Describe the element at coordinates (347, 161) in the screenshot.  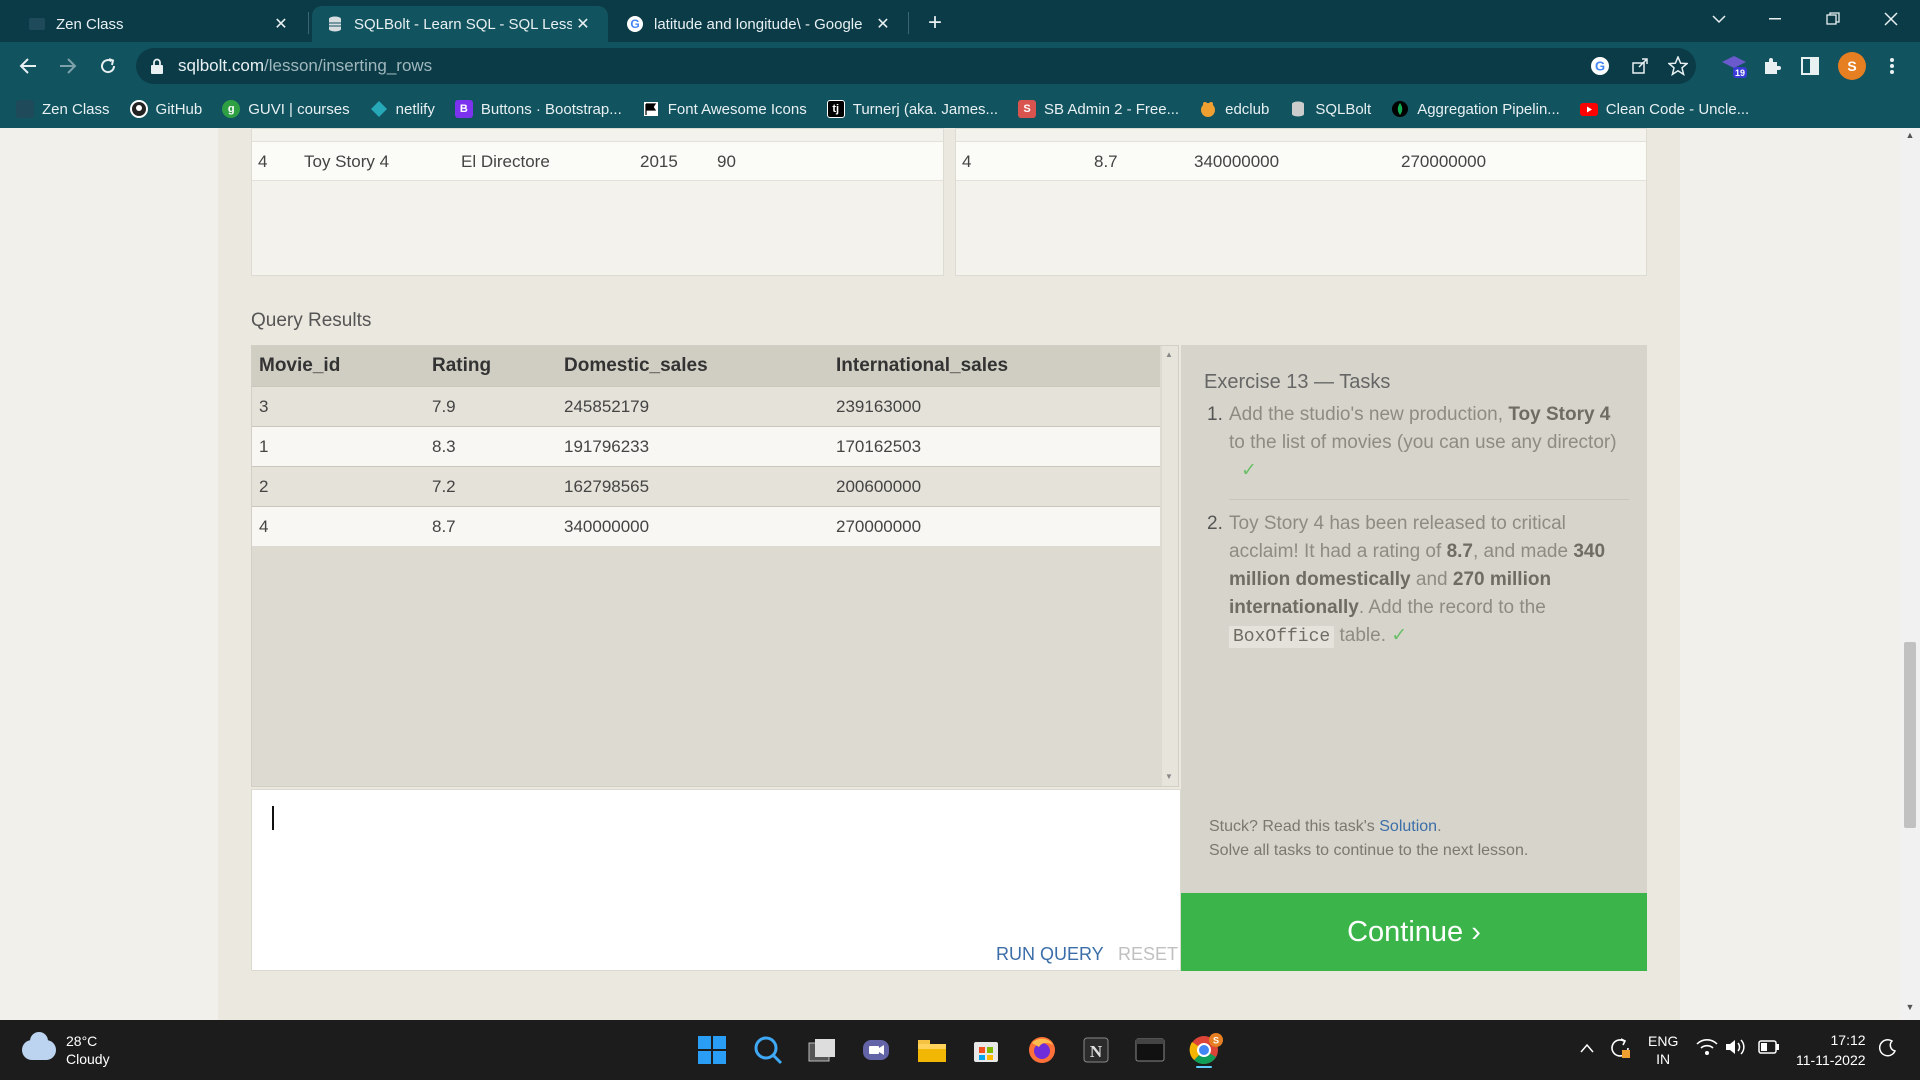
I see `table-cell: Toy Story 4` at that location.